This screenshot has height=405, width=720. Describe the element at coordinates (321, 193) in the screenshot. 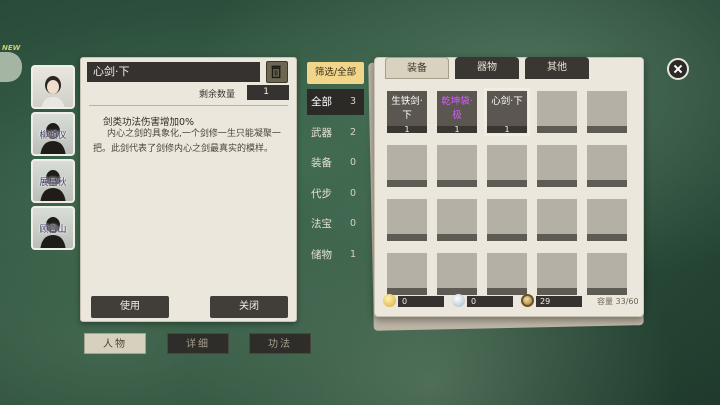

I see `category-label: 代步` at that location.